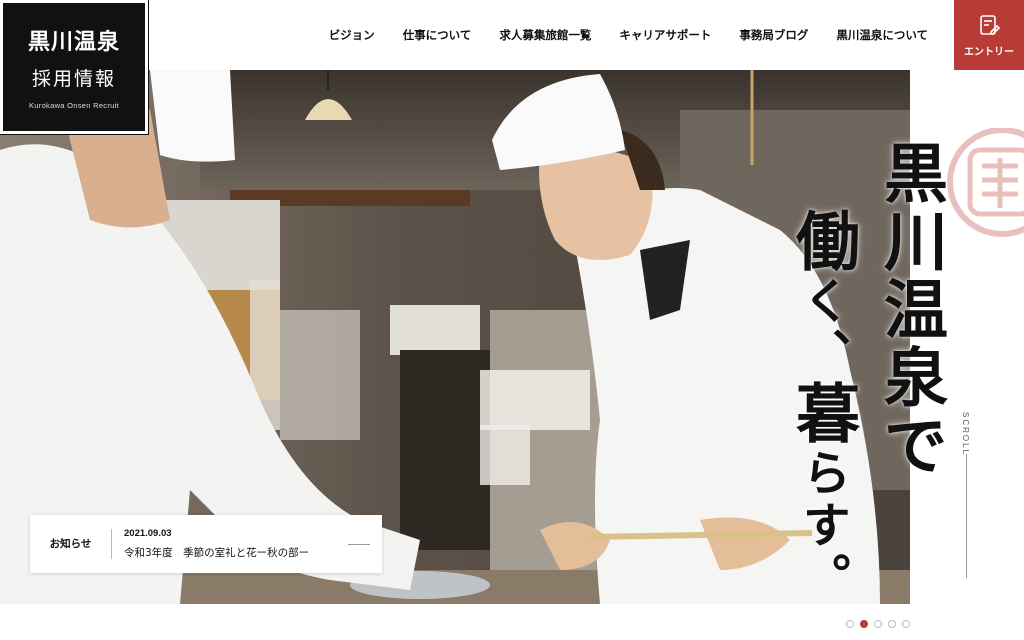 This screenshot has width=1024, height=640. I want to click on catch-copy-work: 働, so click(822, 242).